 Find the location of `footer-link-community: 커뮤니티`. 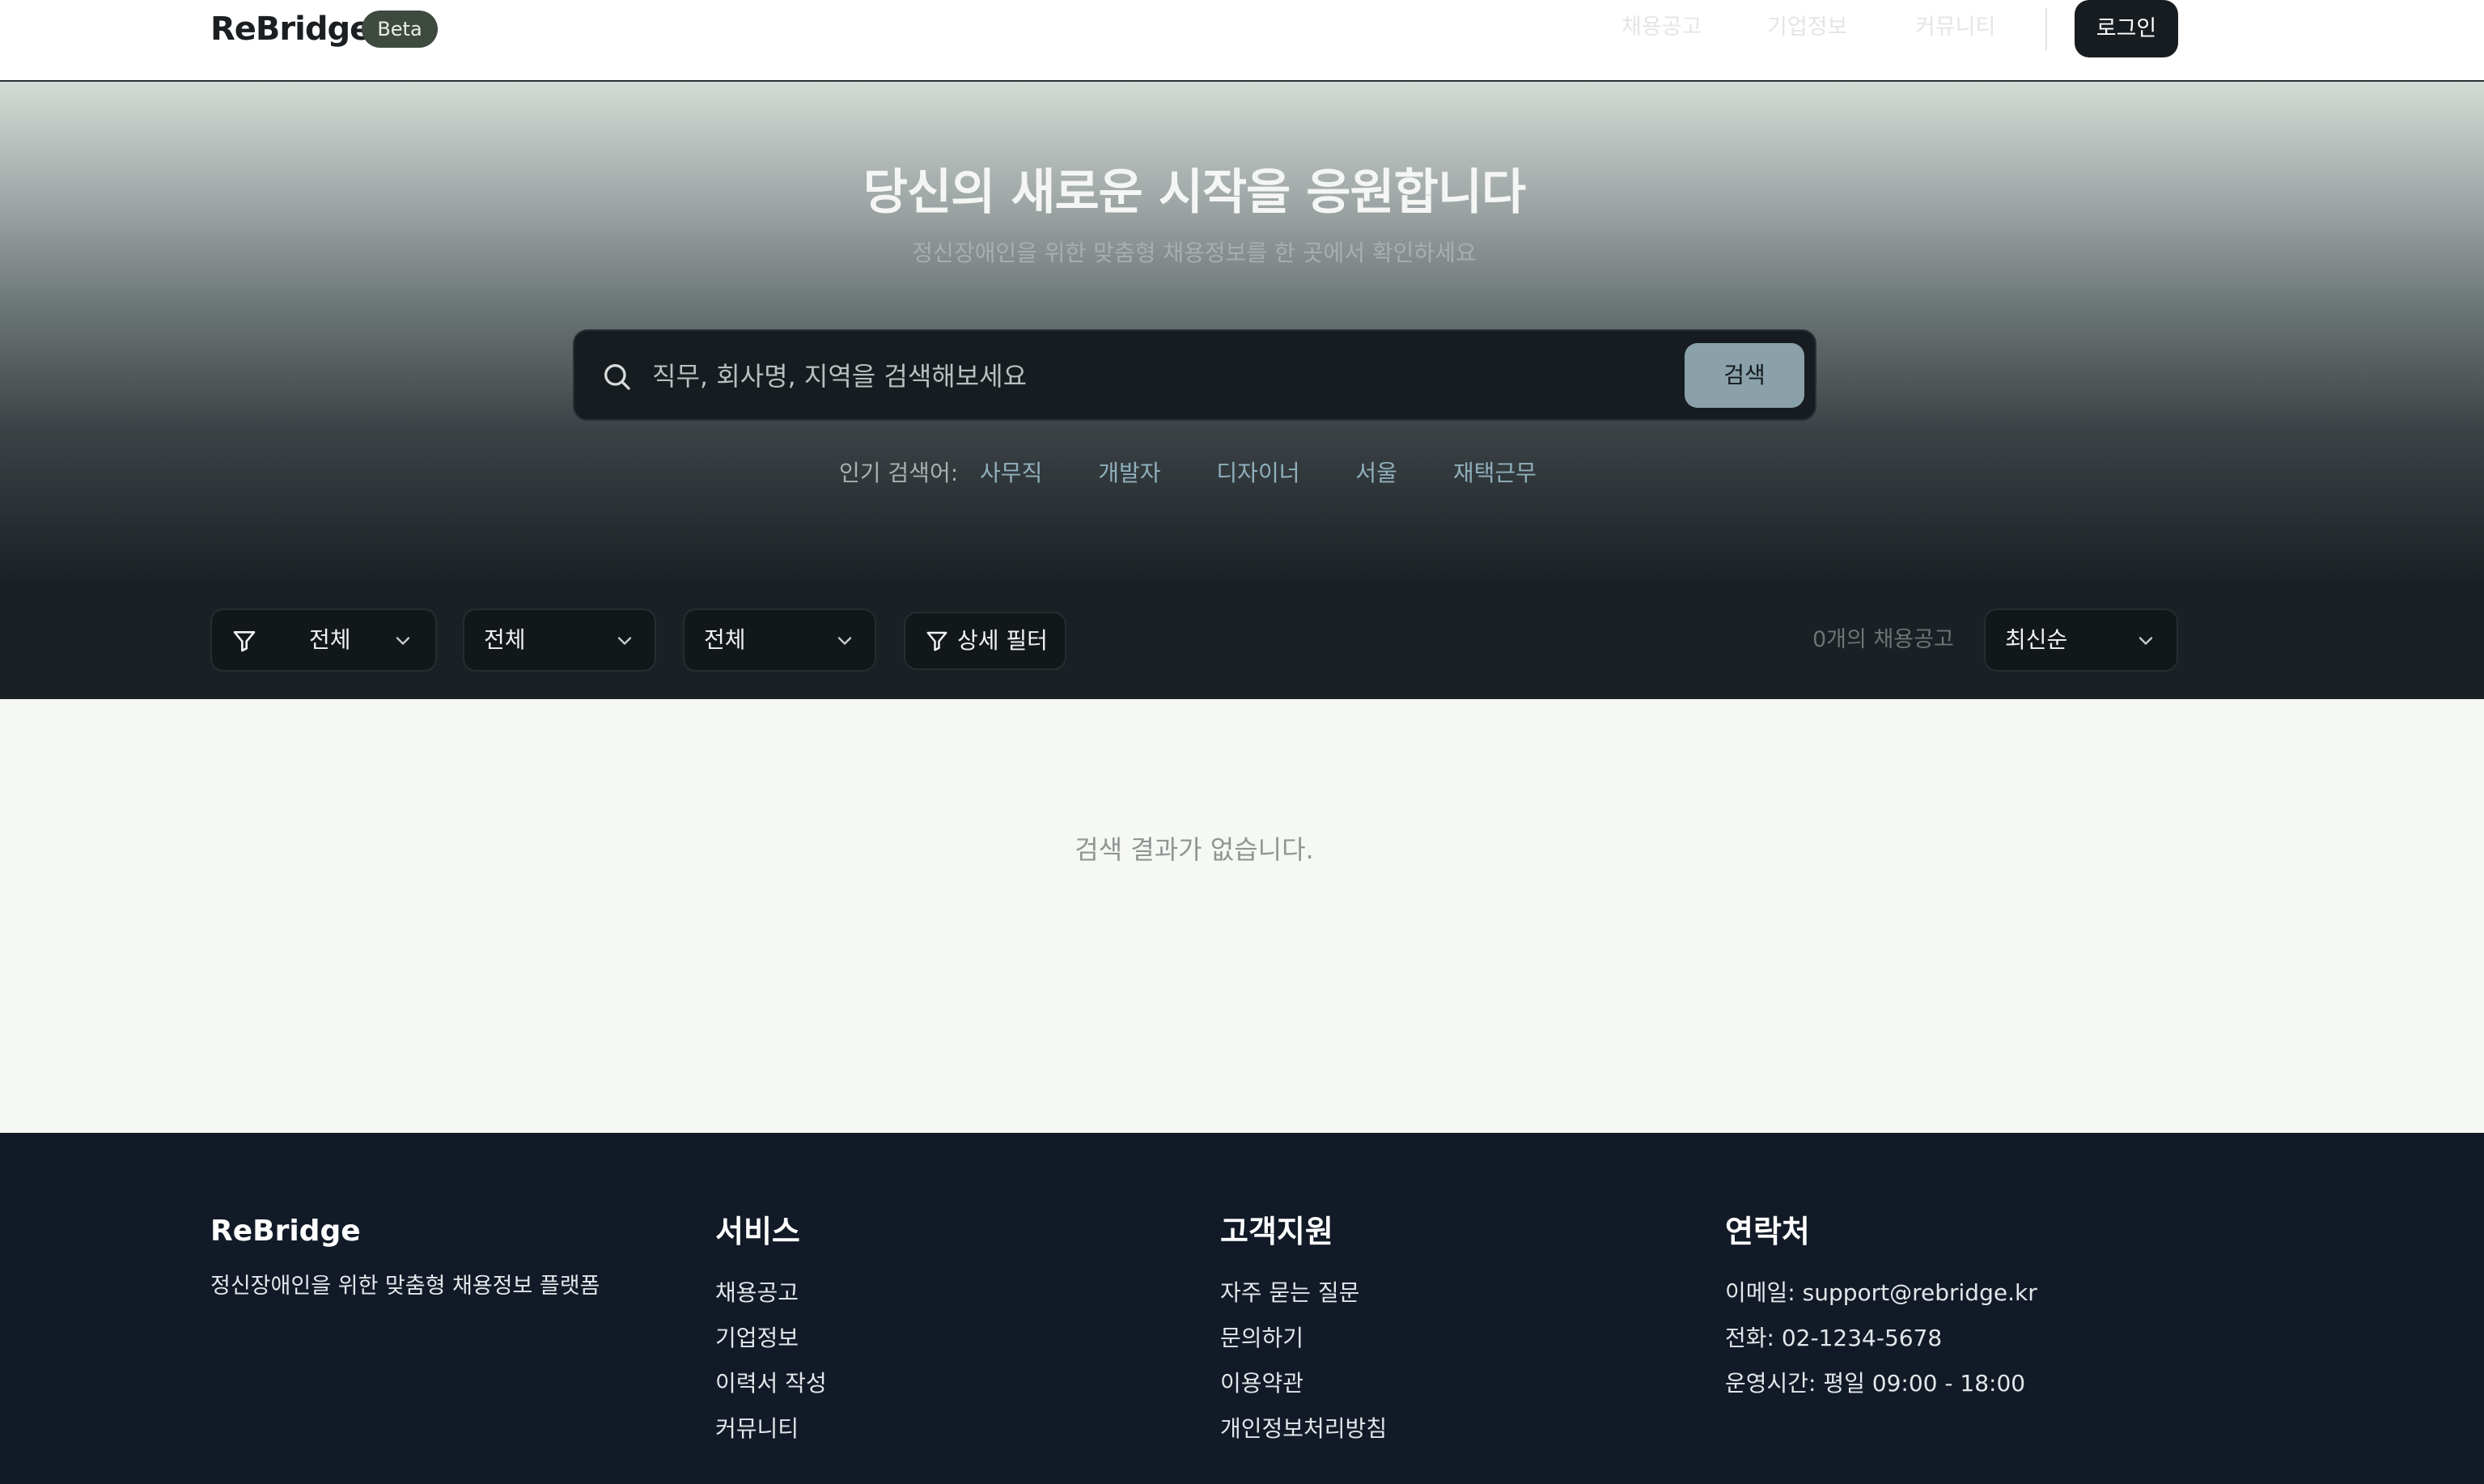

footer-link-community: 커뮤니티 is located at coordinates (771, 1429).